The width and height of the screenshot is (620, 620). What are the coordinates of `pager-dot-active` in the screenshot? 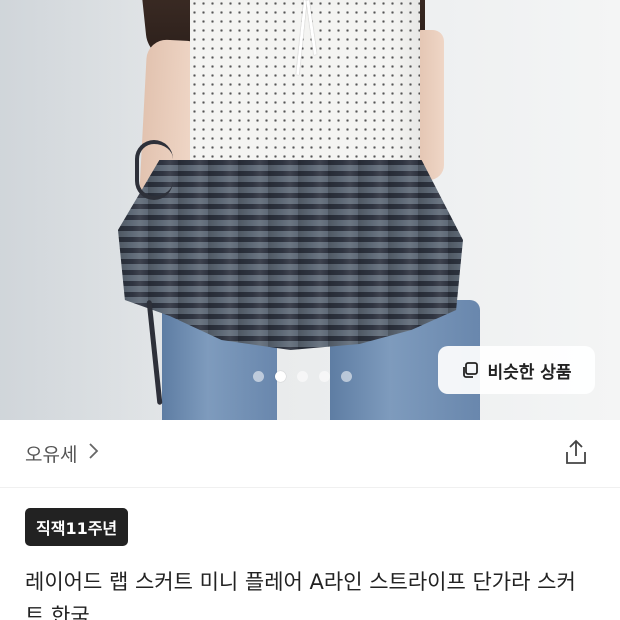 It's located at (280, 376).